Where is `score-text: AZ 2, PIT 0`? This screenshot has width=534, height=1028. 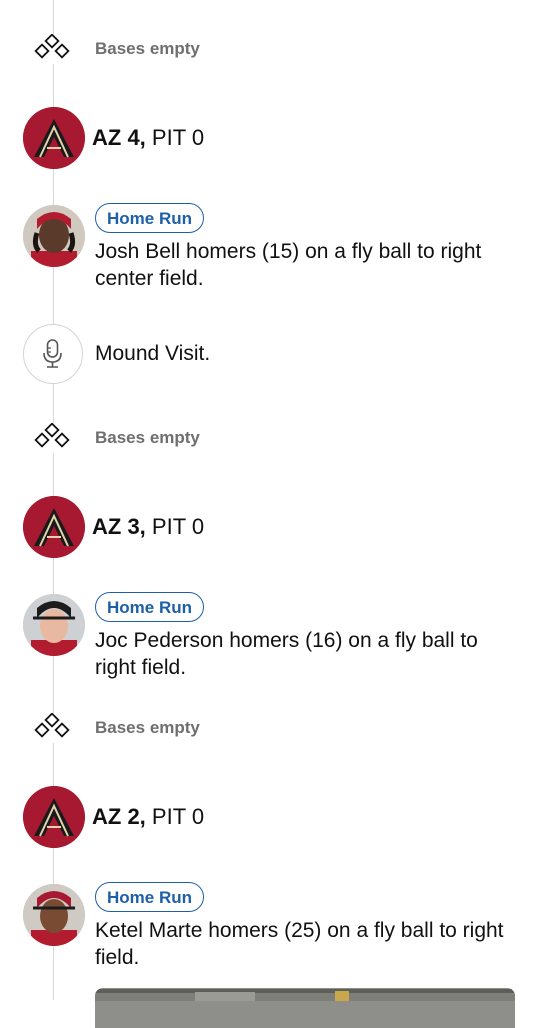
score-text: AZ 2, PIT 0 is located at coordinates (148, 817).